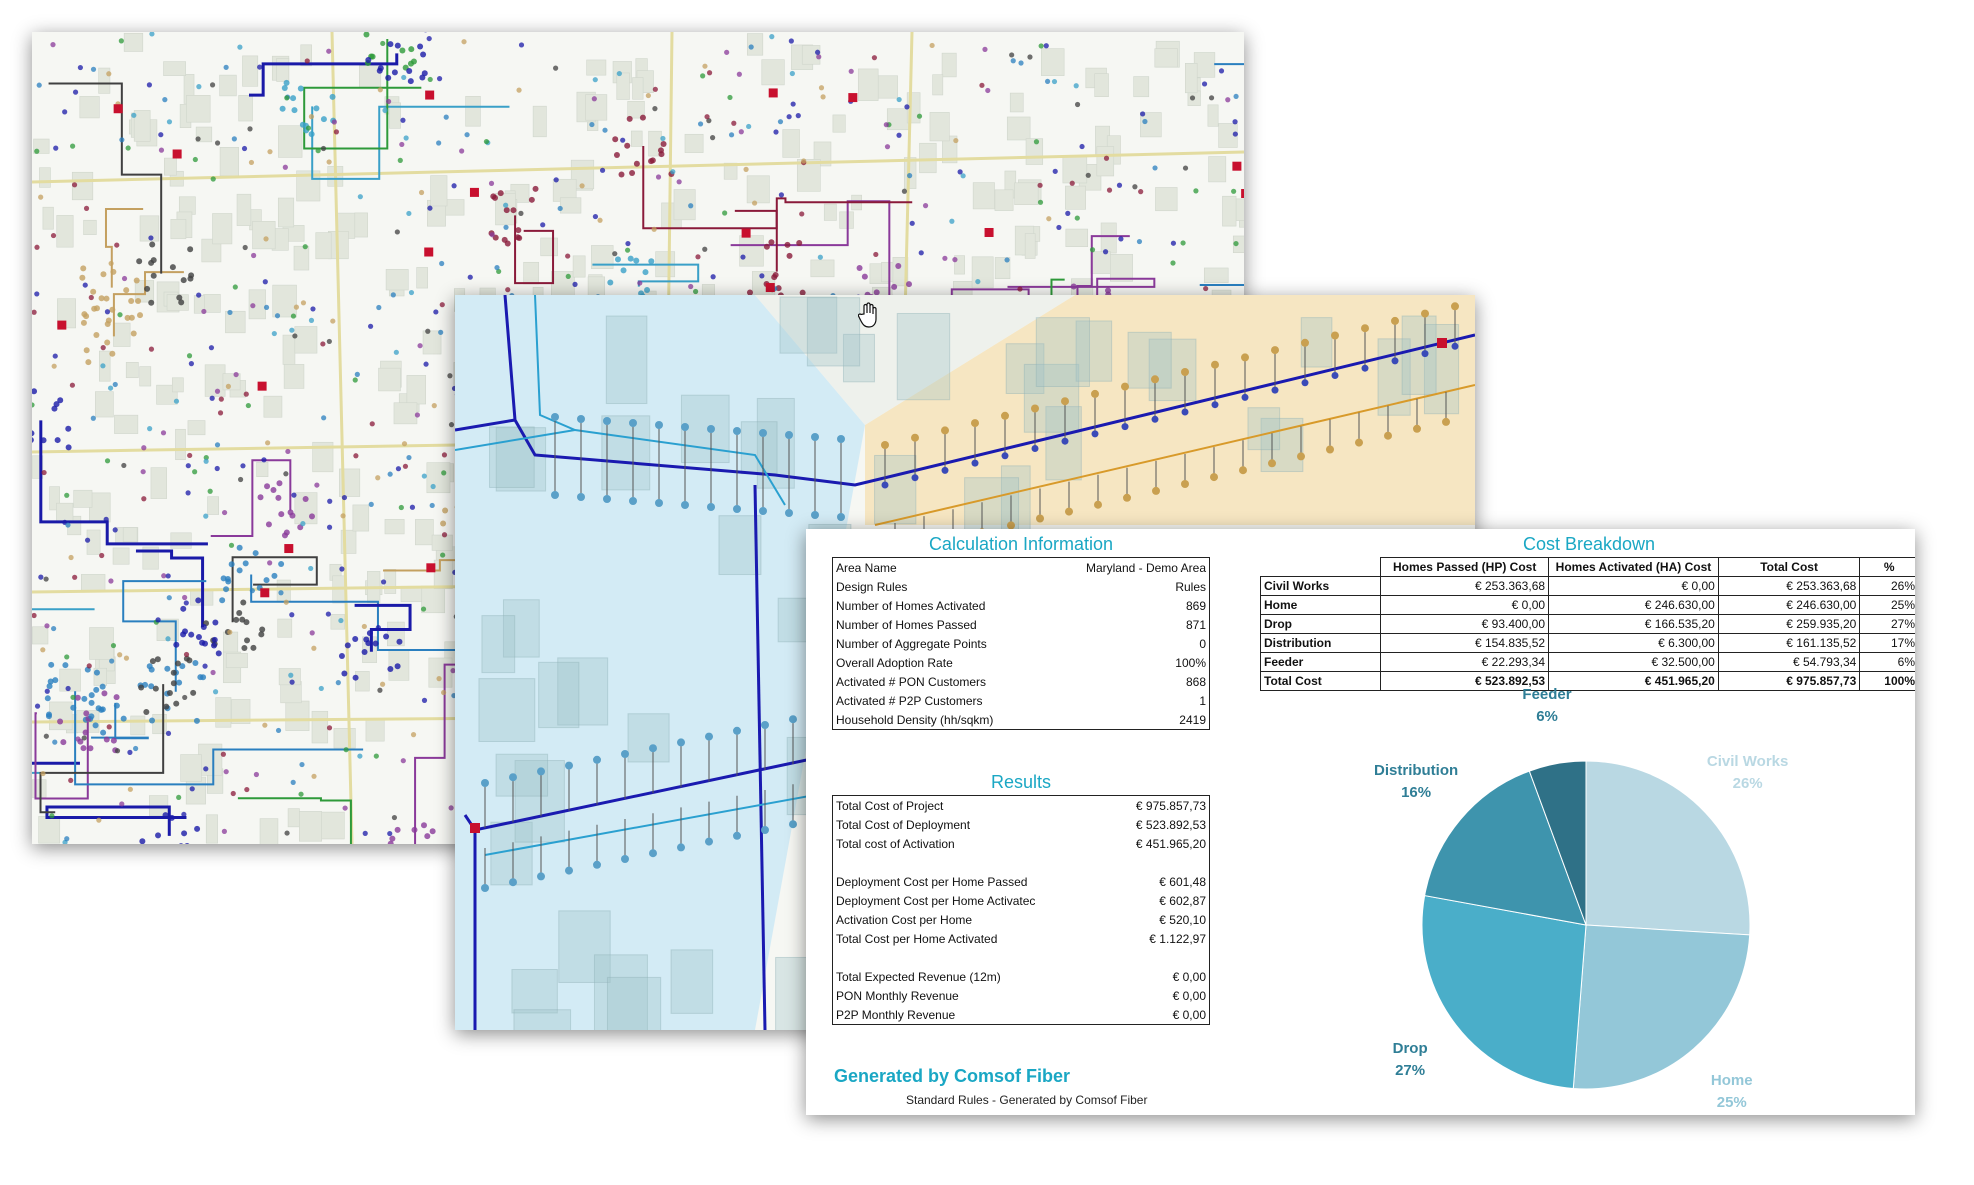  Describe the element at coordinates (1416, 771) in the screenshot. I see `pie-label-name: Distribution` at that location.